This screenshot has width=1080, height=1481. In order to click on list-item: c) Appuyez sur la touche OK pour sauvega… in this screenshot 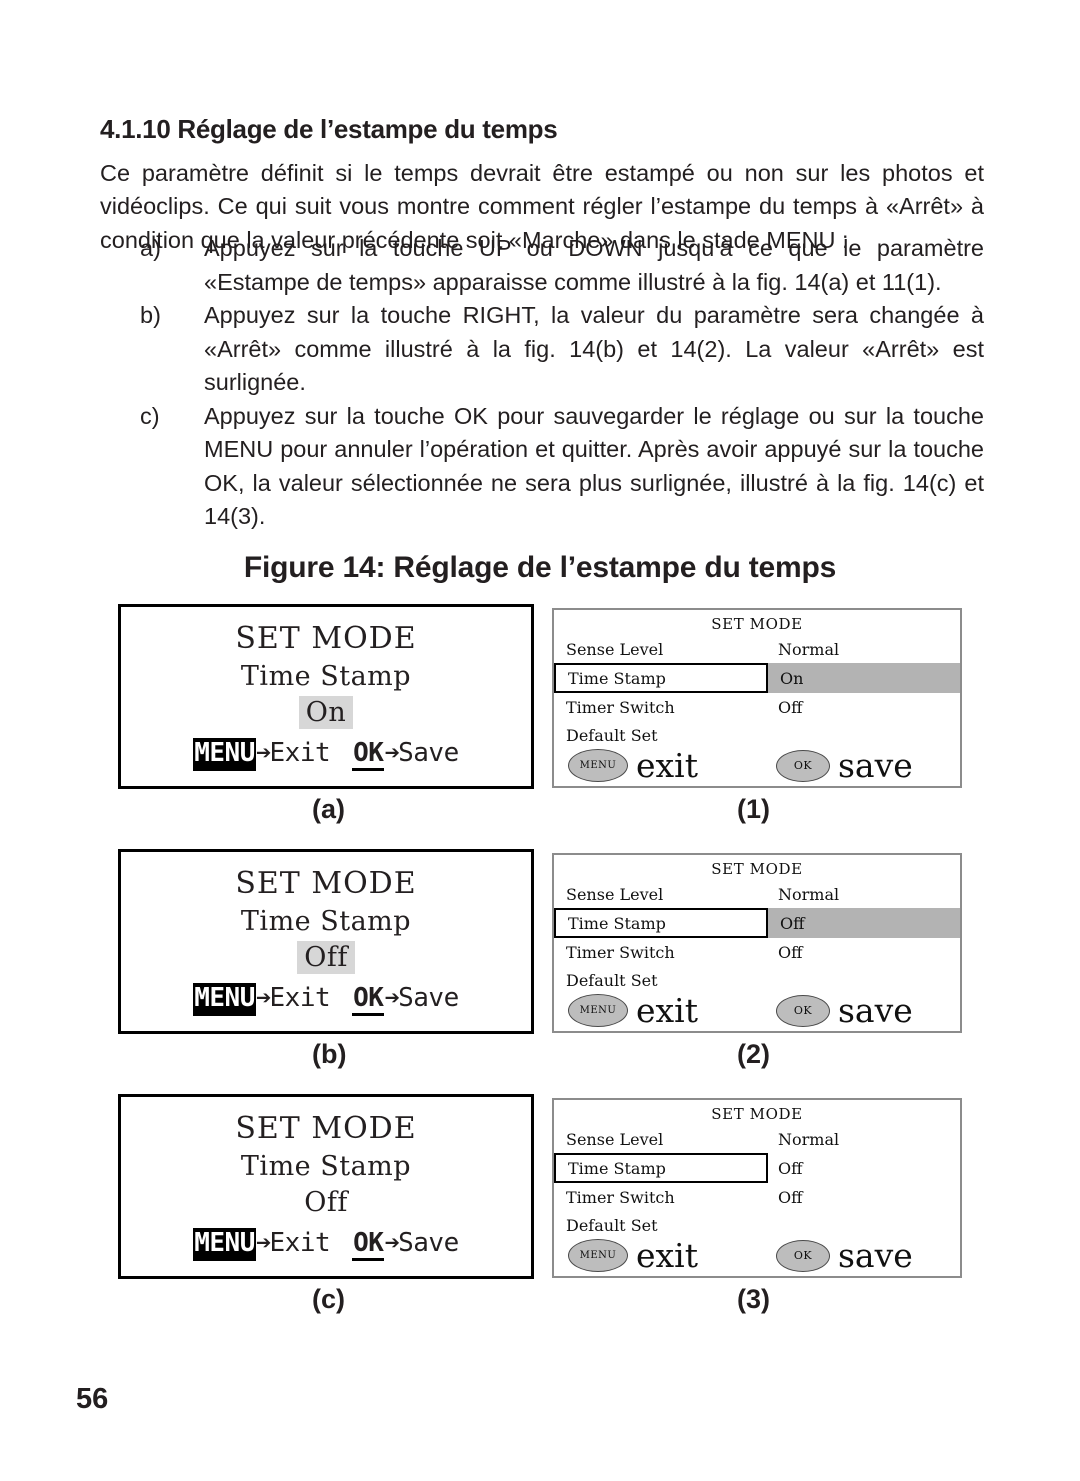, I will do `click(542, 467)`.